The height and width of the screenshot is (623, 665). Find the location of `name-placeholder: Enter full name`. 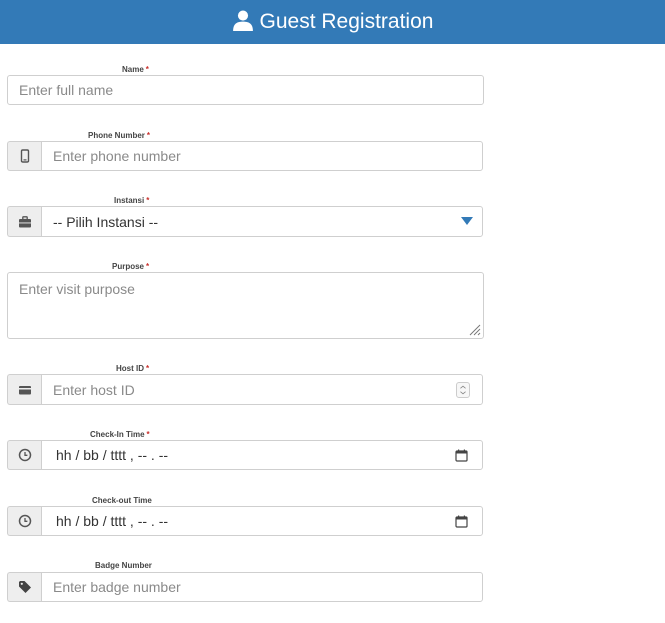

name-placeholder: Enter full name is located at coordinates (66, 90).